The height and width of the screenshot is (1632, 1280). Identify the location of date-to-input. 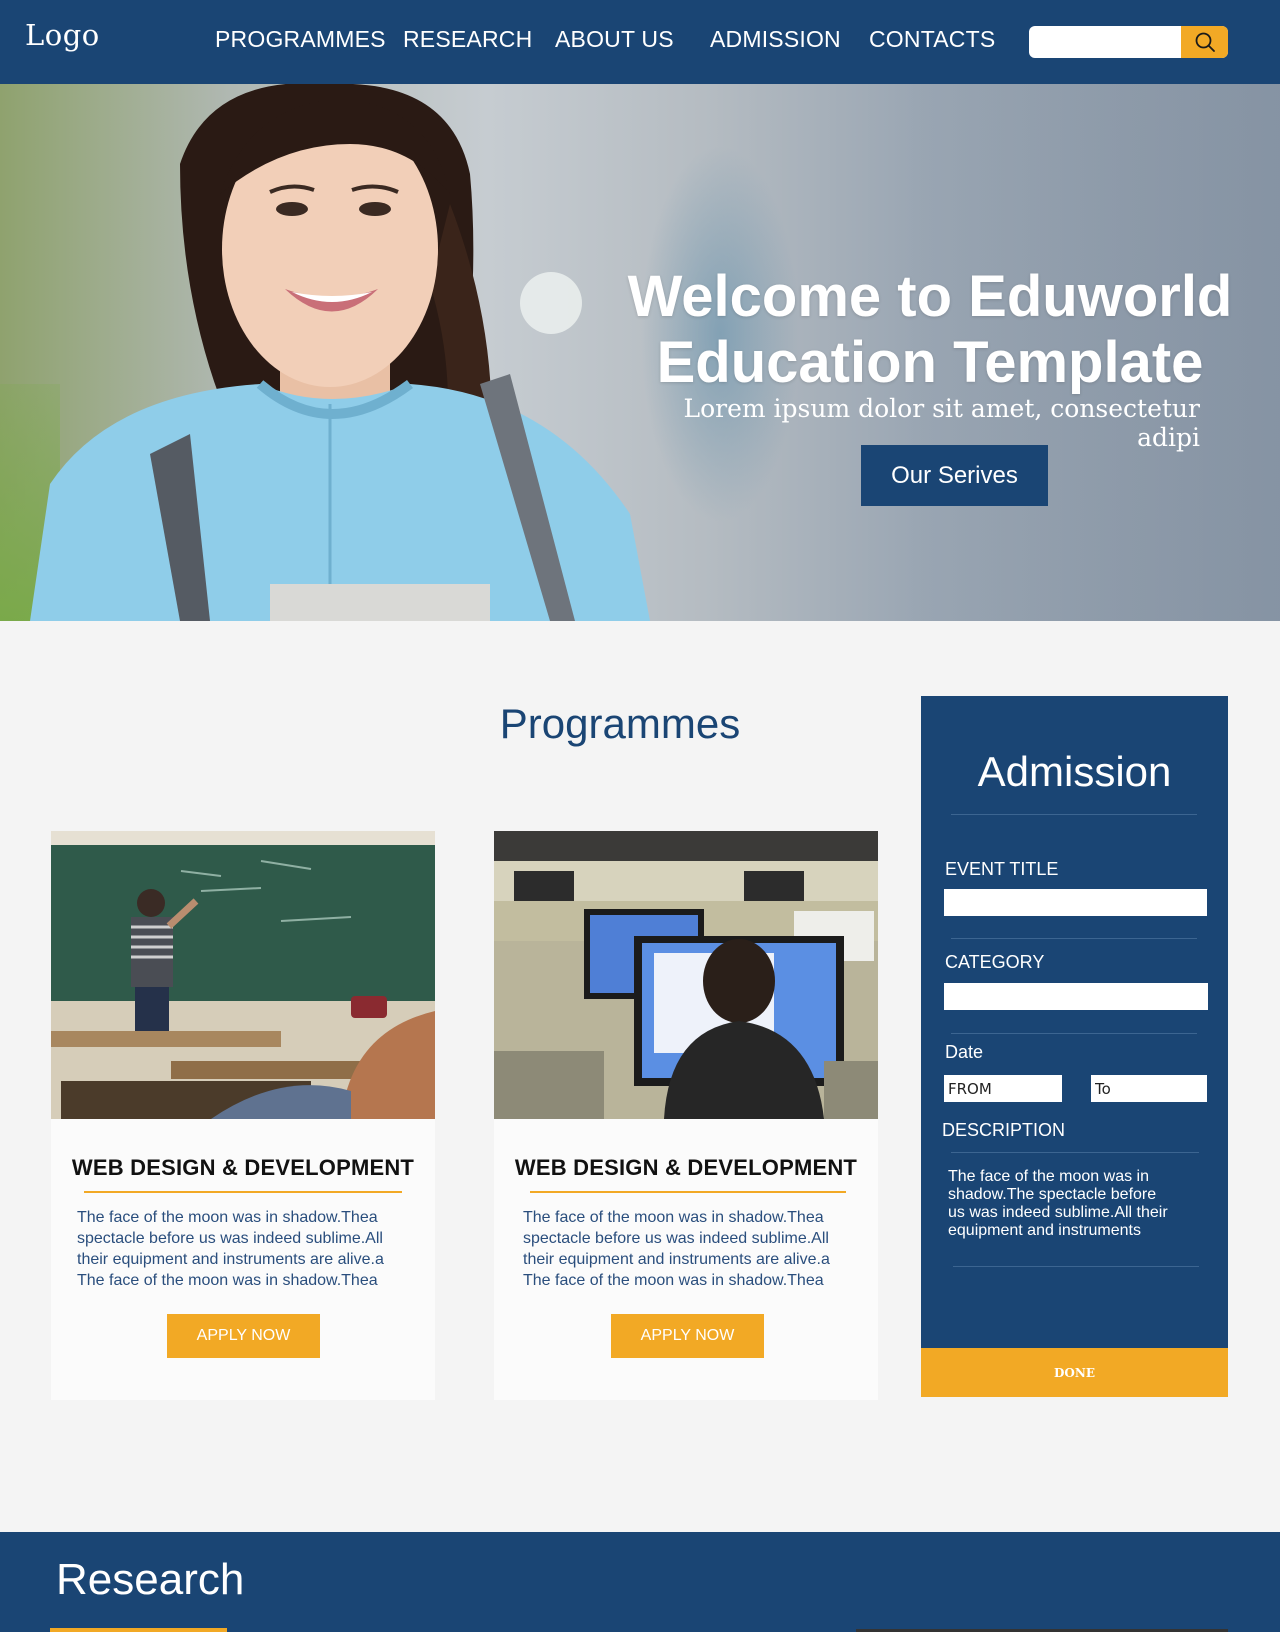
(1149, 1088).